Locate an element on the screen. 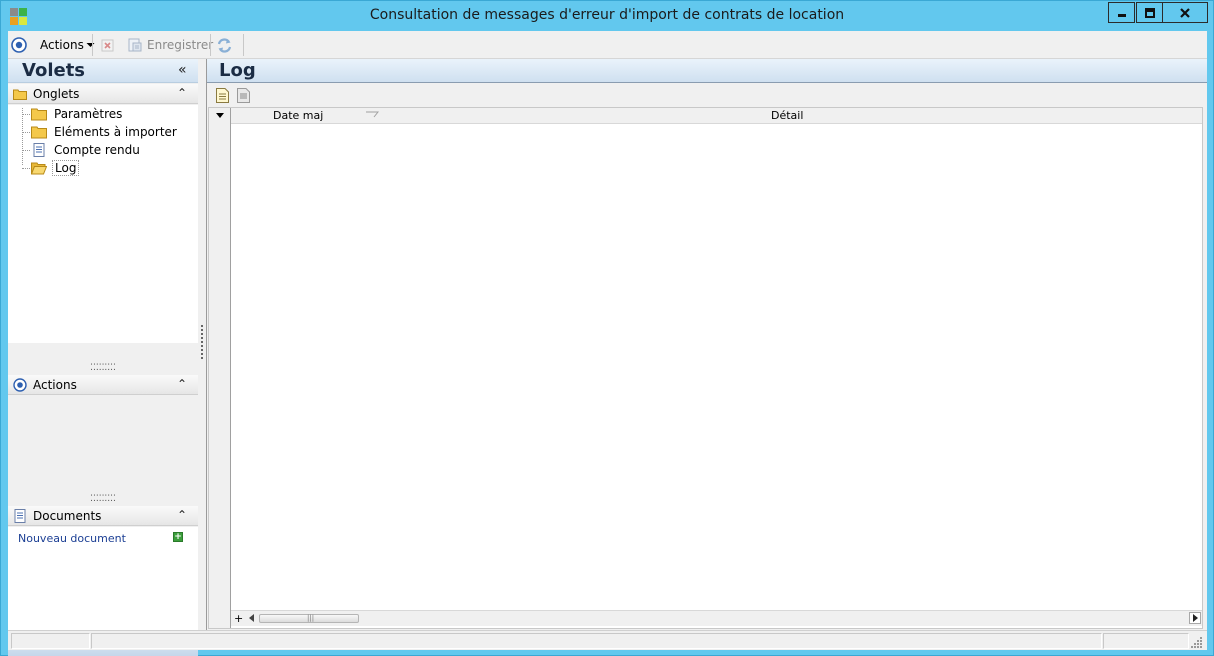 This screenshot has height=656, width=1214. documents-section-header: Documents ⌃ is located at coordinates (103, 516).